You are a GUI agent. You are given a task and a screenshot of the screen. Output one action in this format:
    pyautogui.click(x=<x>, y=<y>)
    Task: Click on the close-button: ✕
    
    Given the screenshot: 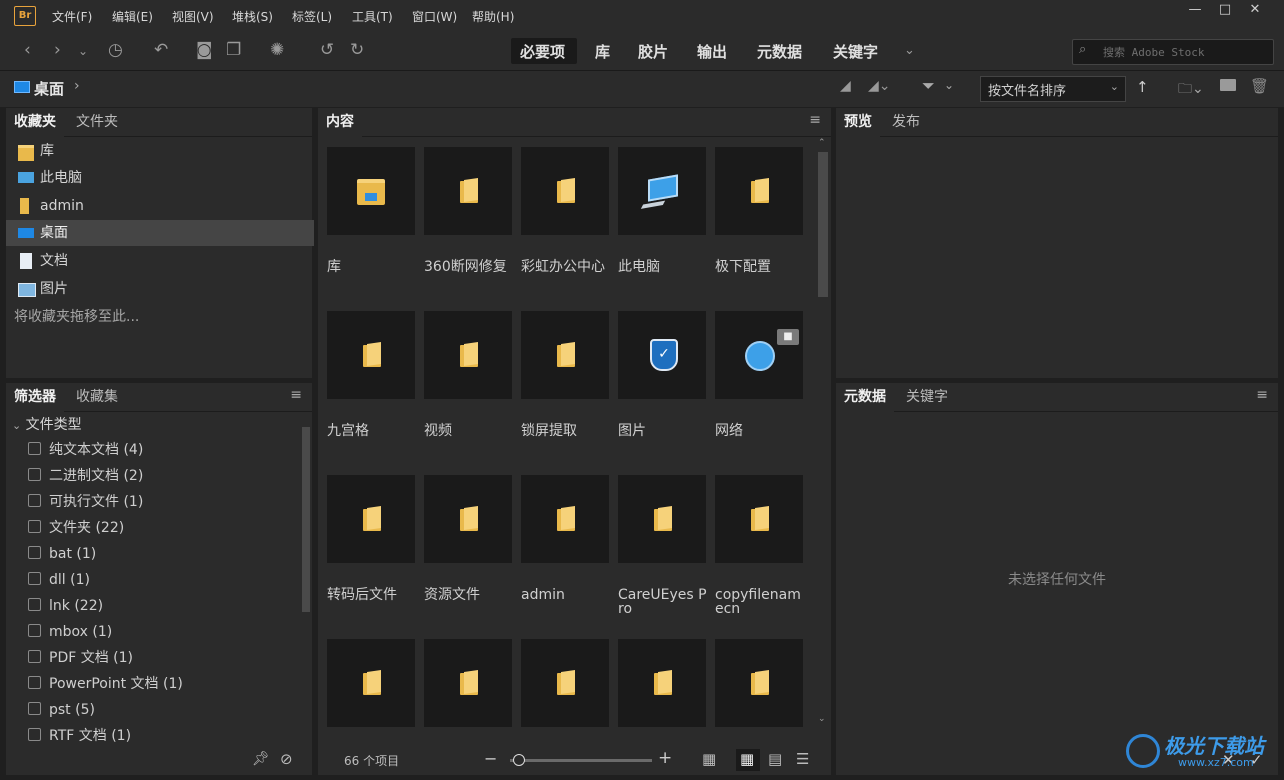 What is the action you would take?
    pyautogui.click(x=1255, y=10)
    